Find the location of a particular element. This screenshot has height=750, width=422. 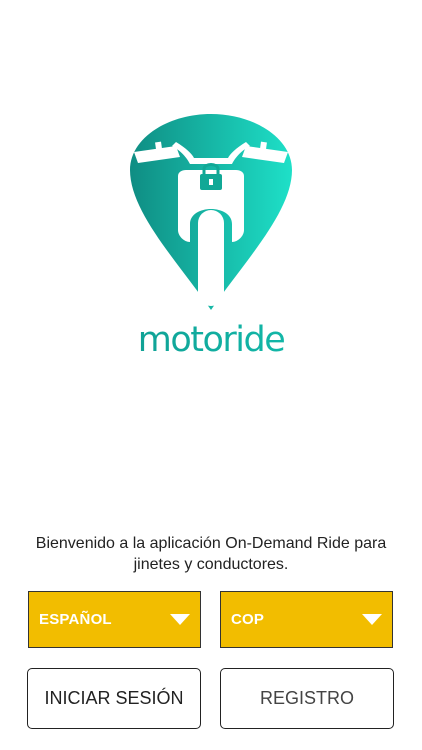

currency-select: COP is located at coordinates (306, 619).